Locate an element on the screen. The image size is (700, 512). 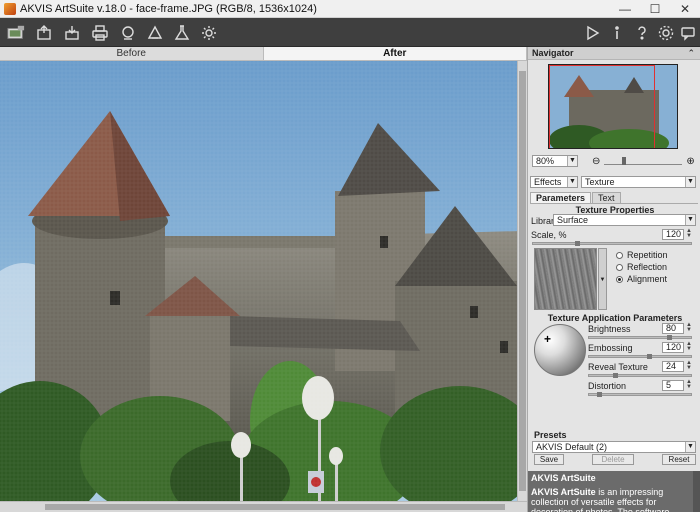
zoom-row: 80% ▼ ⊖ ⊕ is located at coordinates (615, 161).